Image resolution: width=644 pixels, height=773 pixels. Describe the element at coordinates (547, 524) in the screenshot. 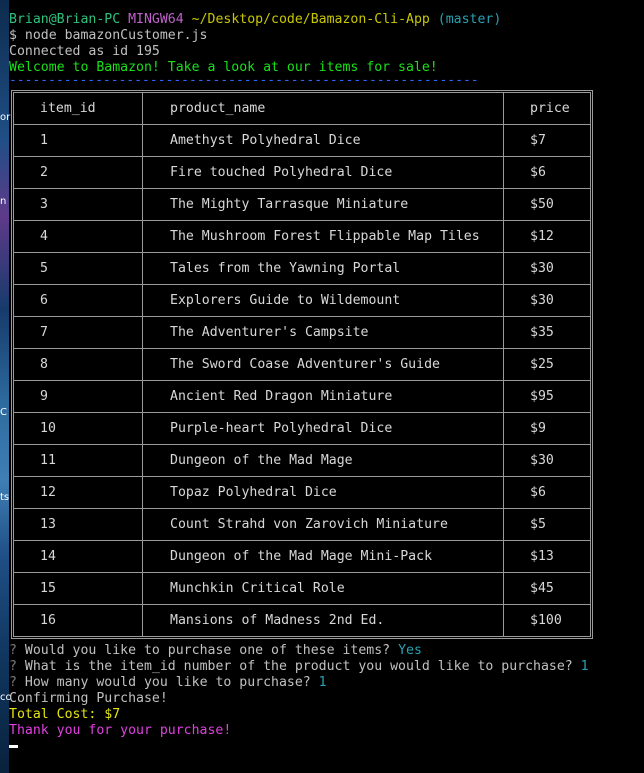

I see `price-cell: $5` at that location.